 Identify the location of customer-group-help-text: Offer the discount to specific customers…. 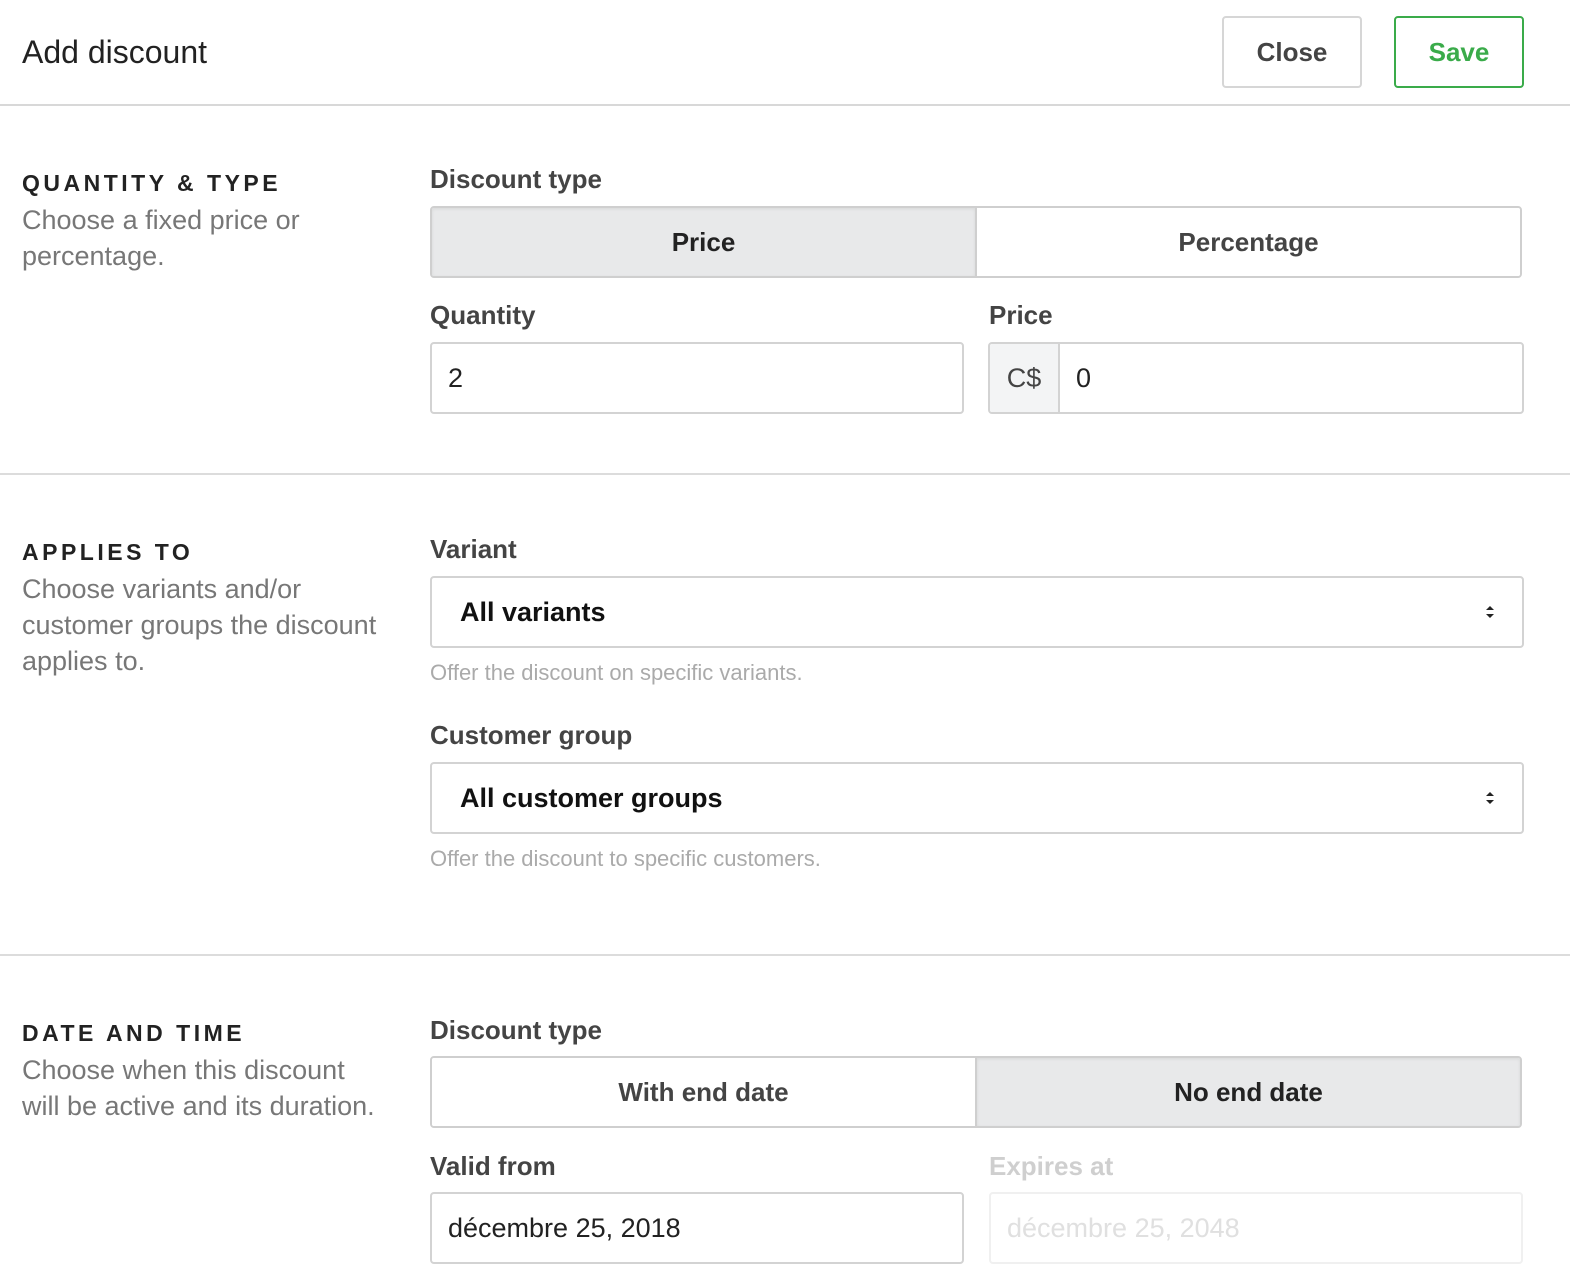
(625, 858).